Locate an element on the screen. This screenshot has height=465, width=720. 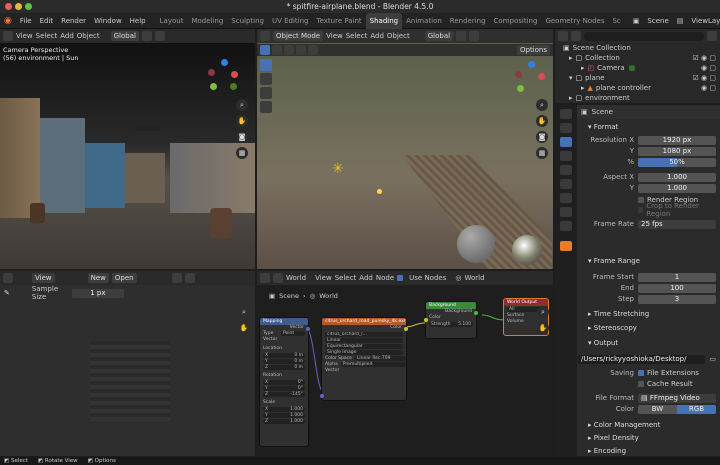
aspect-y-field: 1.000 is located at coordinates (677, 188).